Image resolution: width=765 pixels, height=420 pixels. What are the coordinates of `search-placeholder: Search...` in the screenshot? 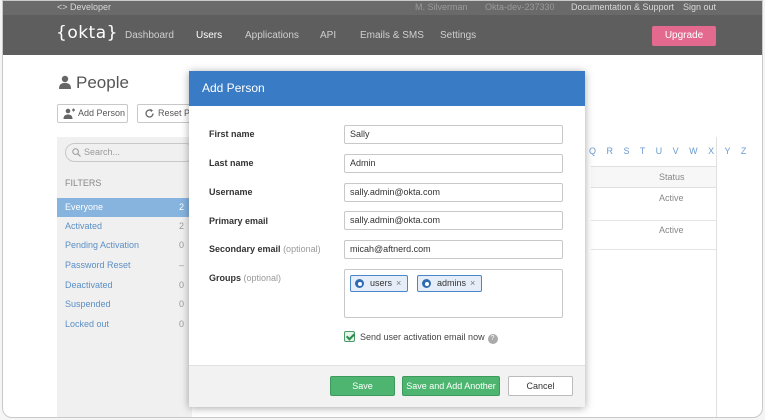 It's located at (102, 152).